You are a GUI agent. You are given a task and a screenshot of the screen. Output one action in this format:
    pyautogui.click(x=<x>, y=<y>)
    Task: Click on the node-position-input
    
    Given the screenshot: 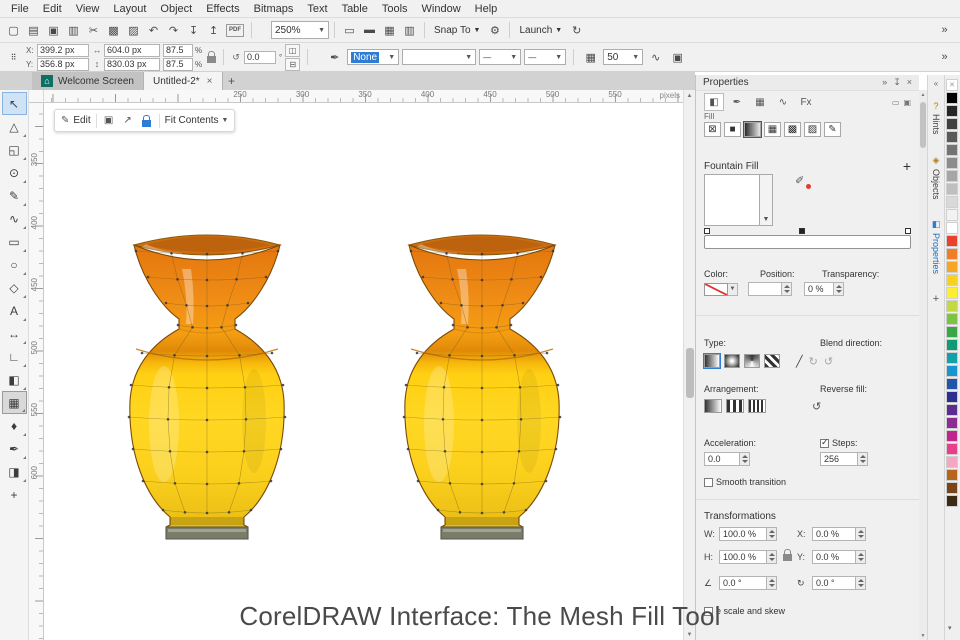 What is the action you would take?
    pyautogui.click(x=765, y=289)
    